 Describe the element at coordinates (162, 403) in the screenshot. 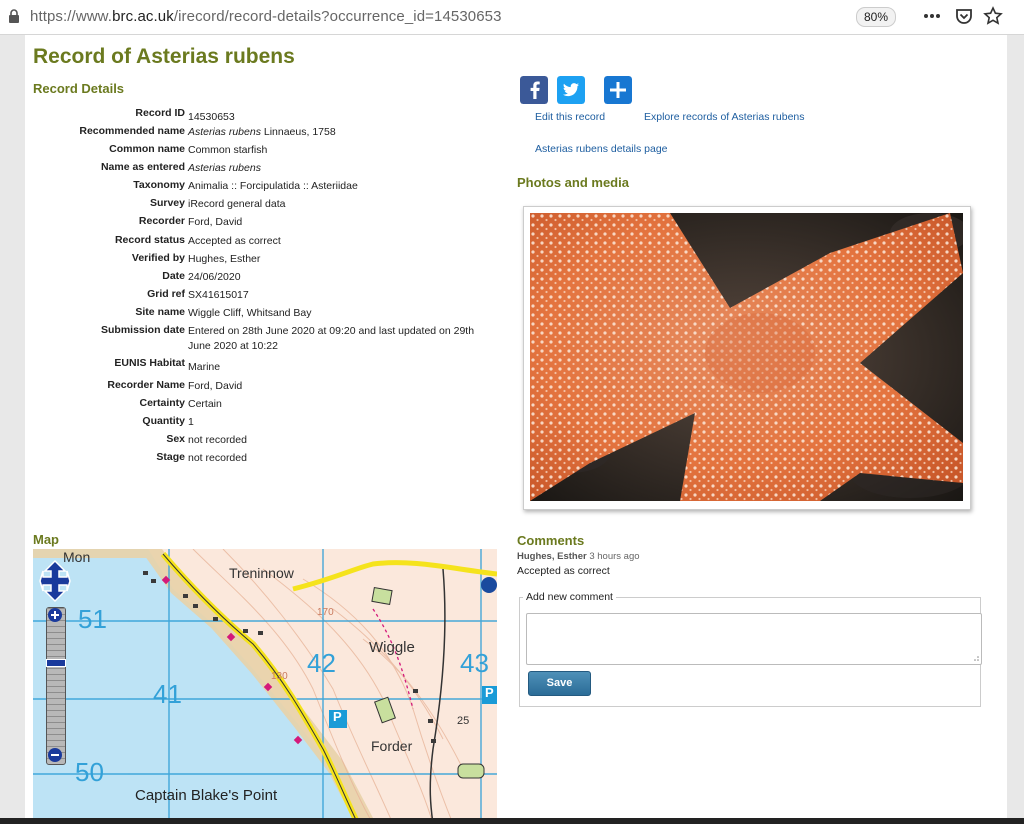

I see `detail-label: Certainty` at that location.